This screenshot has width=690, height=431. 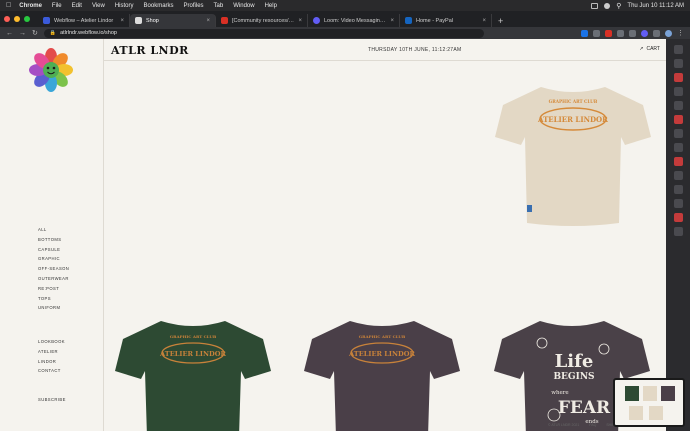 I want to click on profile-avatar, so click(x=668, y=33).